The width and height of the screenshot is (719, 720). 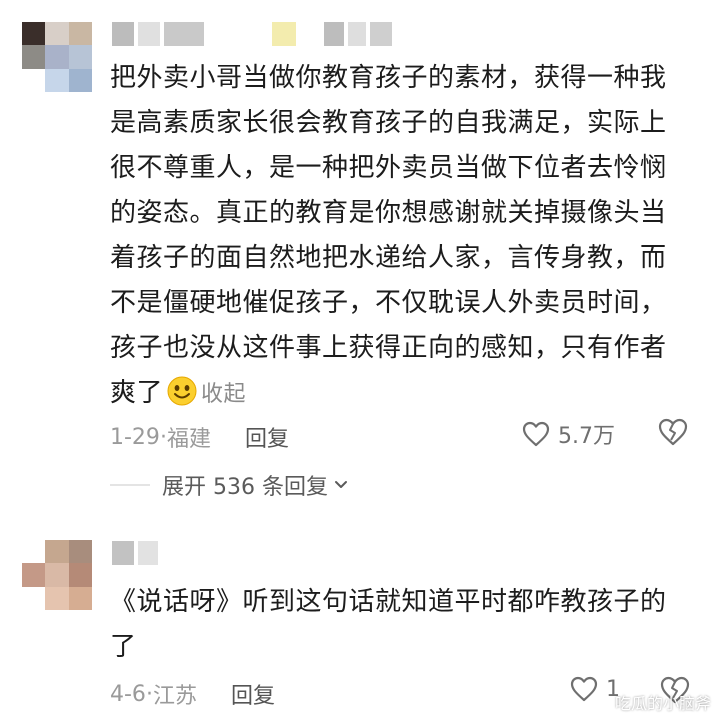 What do you see at coordinates (130, 485) in the screenshot?
I see `divider` at bounding box center [130, 485].